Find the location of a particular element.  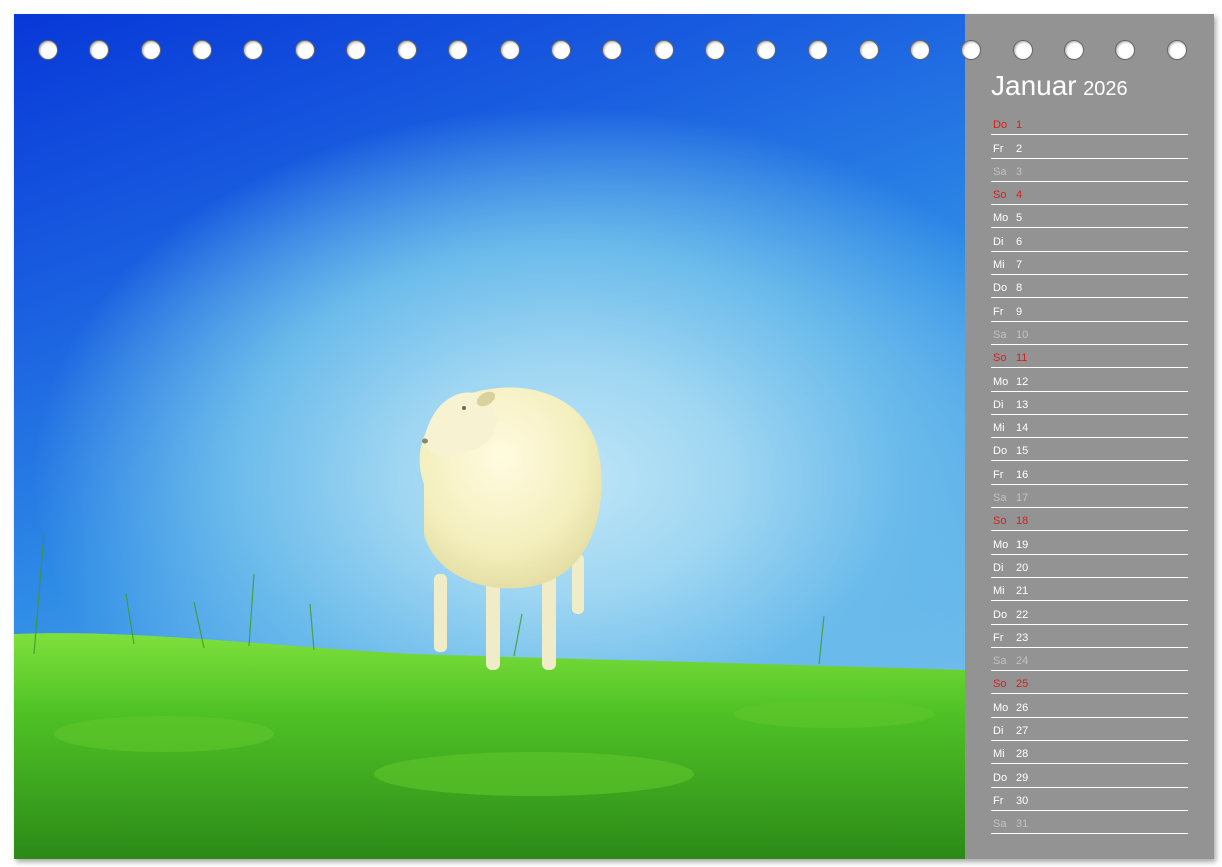

day-number: 8 is located at coordinates (1019, 288).